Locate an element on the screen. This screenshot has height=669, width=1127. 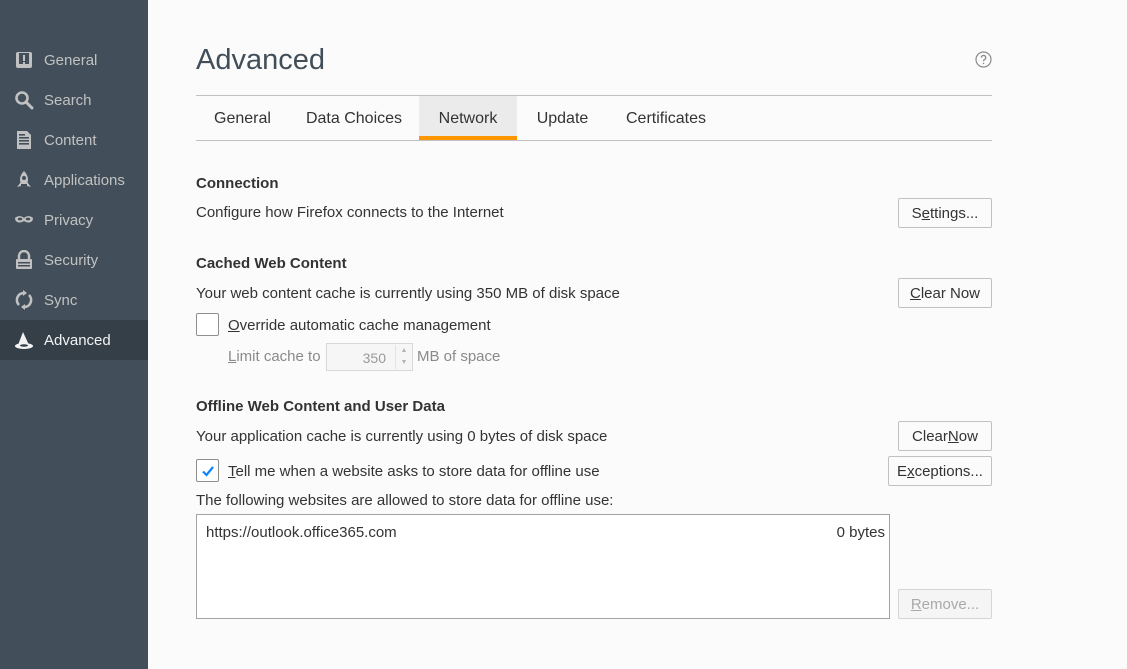
sidebar-item-privacy: Privacy is located at coordinates (74, 220).